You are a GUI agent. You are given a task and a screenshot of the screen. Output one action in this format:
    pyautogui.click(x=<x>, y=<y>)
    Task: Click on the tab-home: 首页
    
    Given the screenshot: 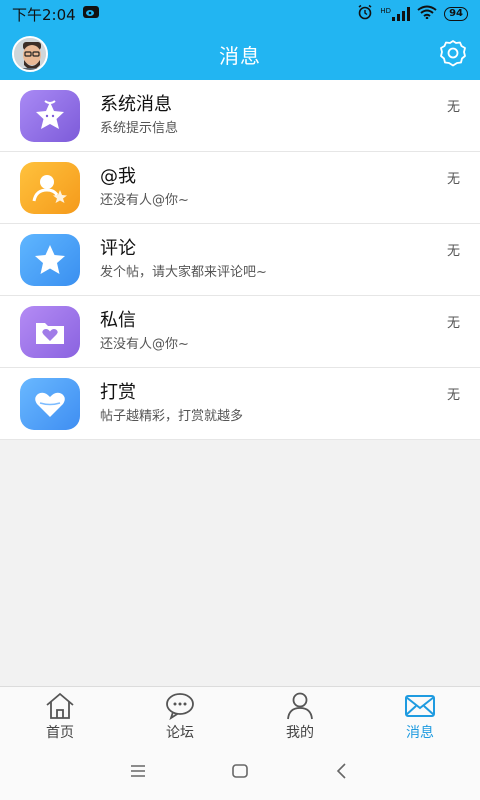 What is the action you would take?
    pyautogui.click(x=60, y=716)
    